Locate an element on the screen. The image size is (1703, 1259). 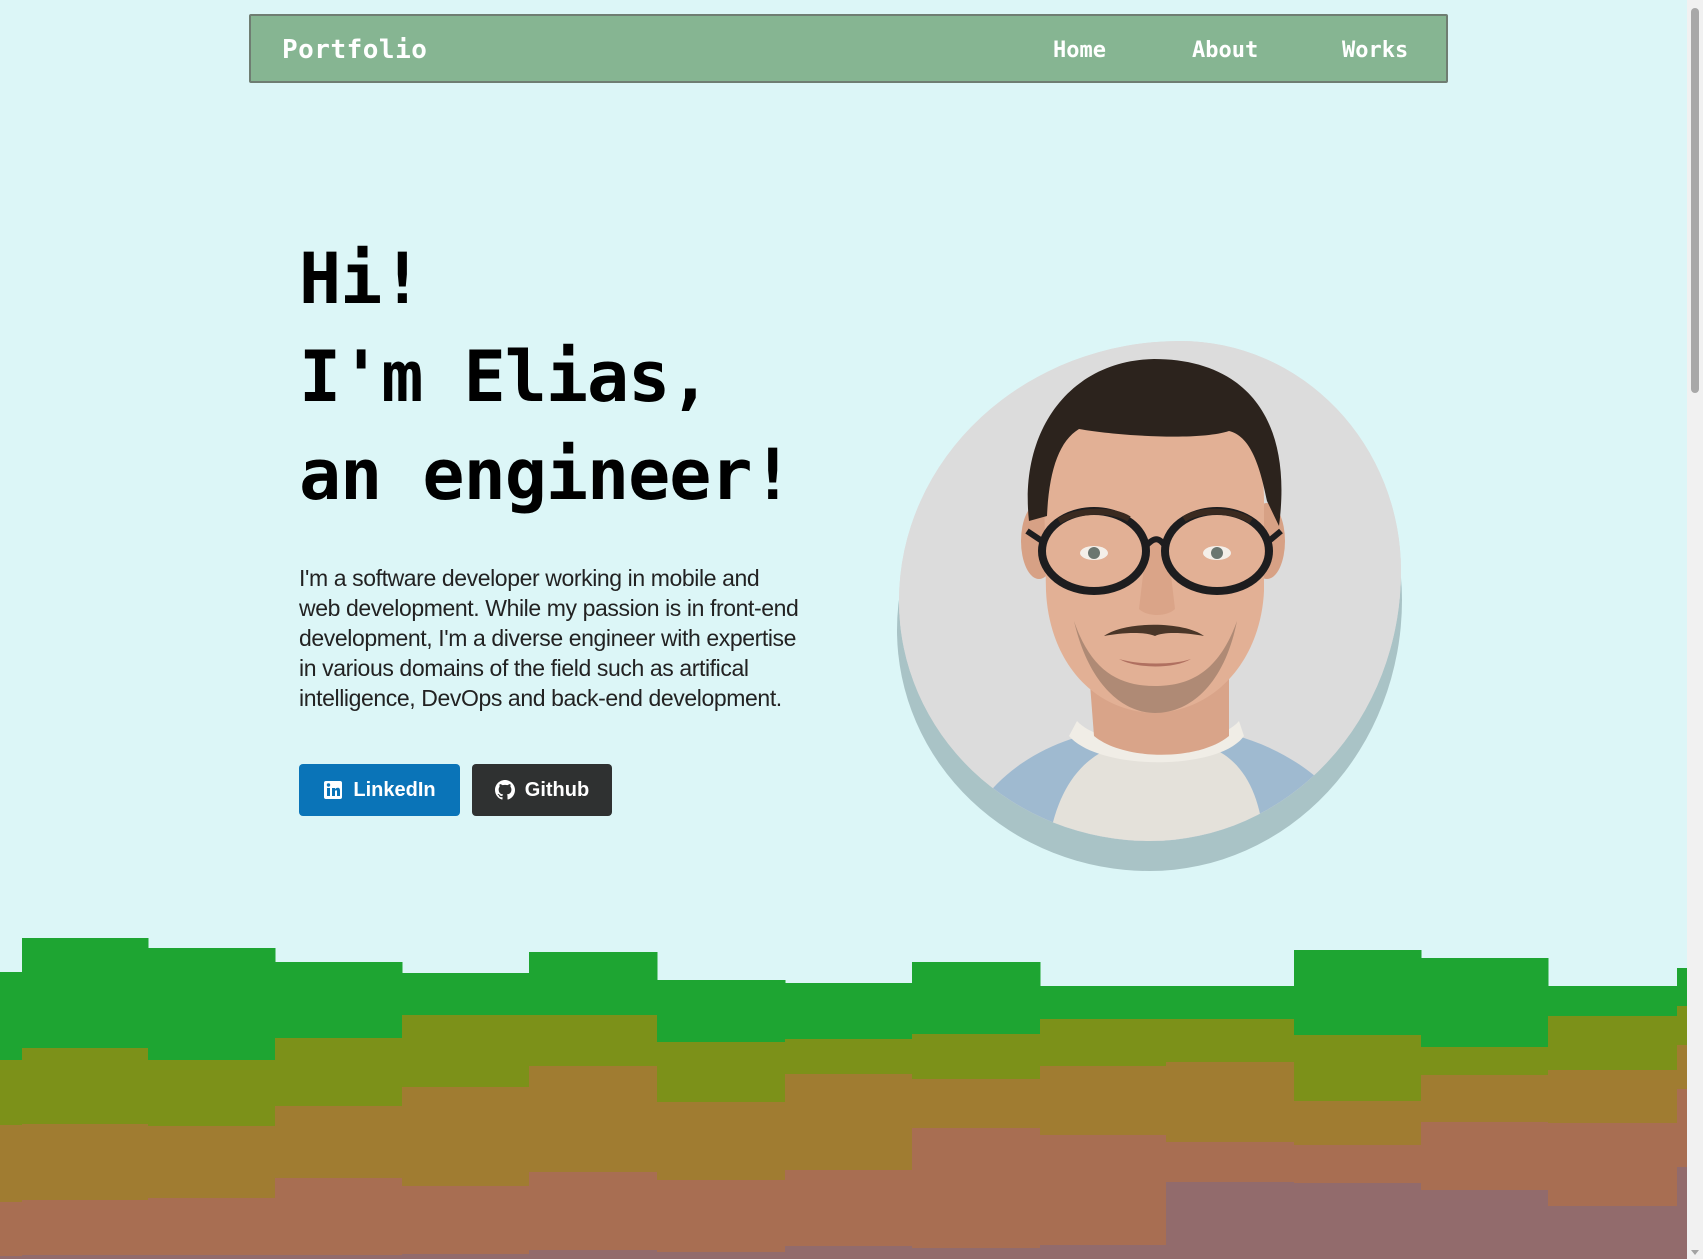
scroll-down-arrow-icon is located at coordinates (1695, 1252).